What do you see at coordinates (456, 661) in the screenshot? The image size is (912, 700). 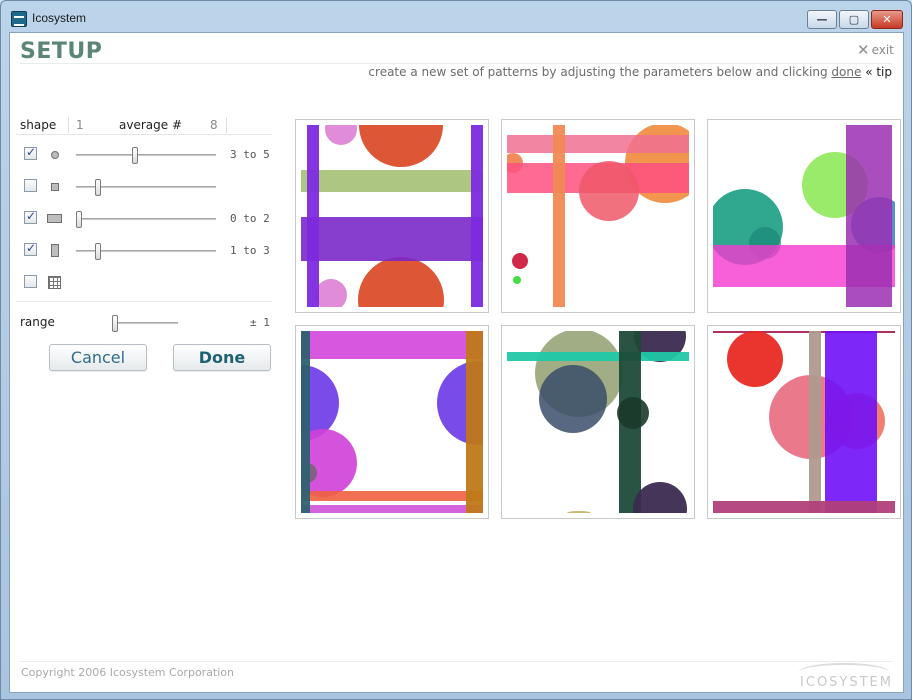 I see `footer-divider` at bounding box center [456, 661].